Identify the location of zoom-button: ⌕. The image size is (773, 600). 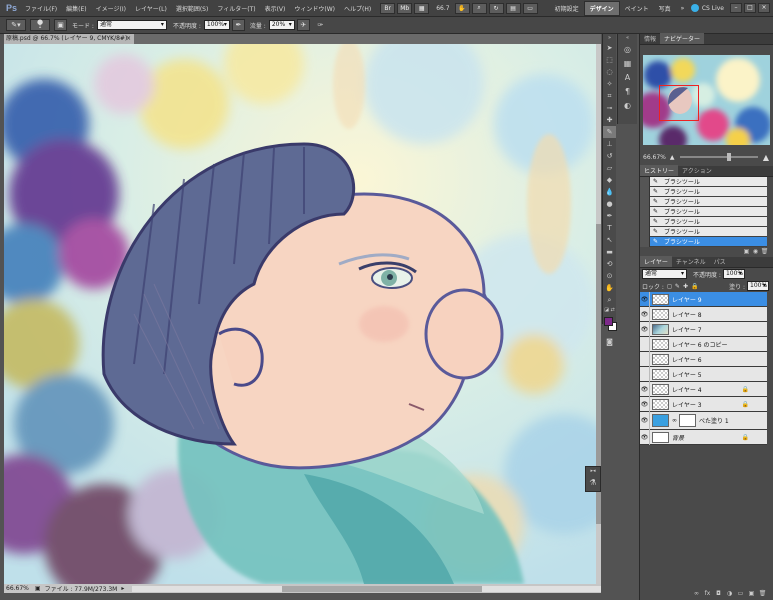
(479, 8).